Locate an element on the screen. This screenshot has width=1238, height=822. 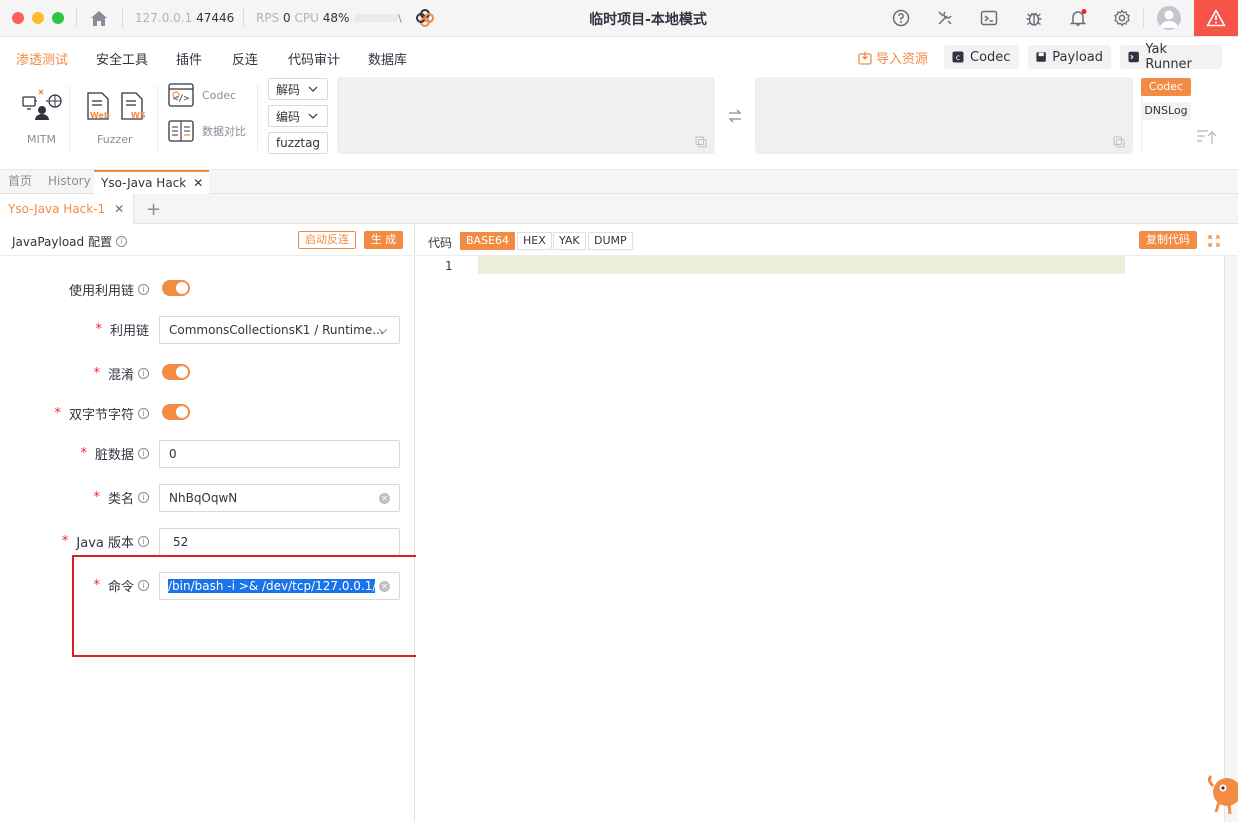
chain-label: * 利用链 is located at coordinates (122, 330).